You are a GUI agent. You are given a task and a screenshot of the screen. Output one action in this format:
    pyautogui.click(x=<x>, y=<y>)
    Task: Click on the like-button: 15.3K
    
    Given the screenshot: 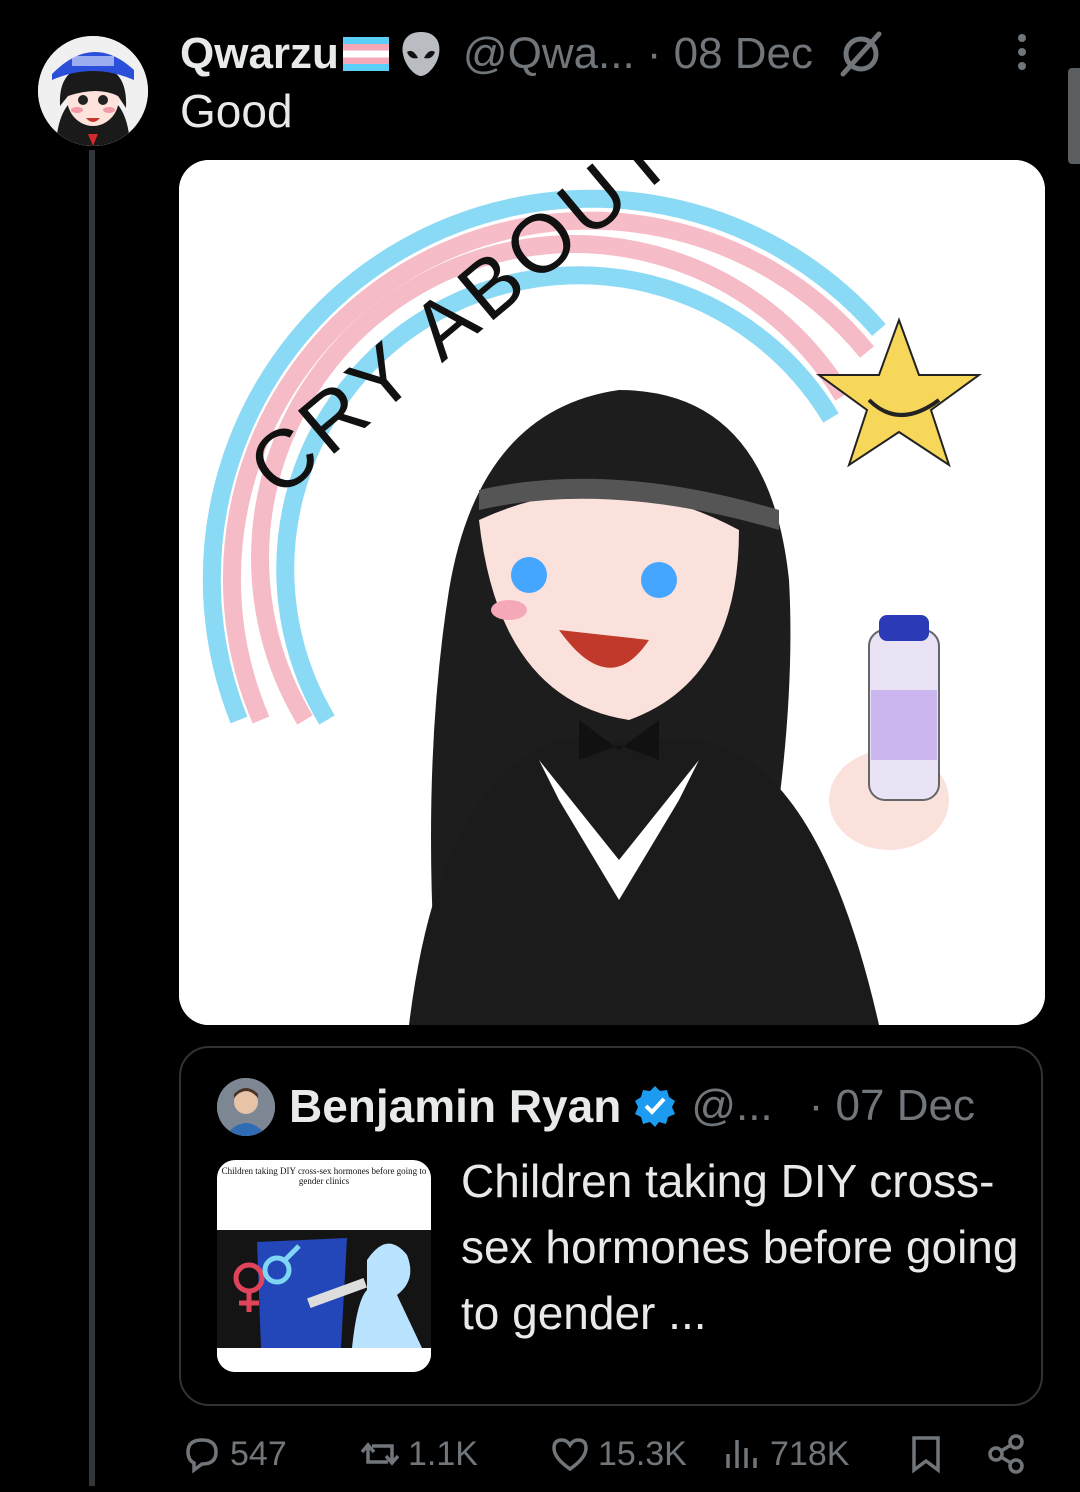 What is the action you would take?
    pyautogui.click(x=617, y=1454)
    